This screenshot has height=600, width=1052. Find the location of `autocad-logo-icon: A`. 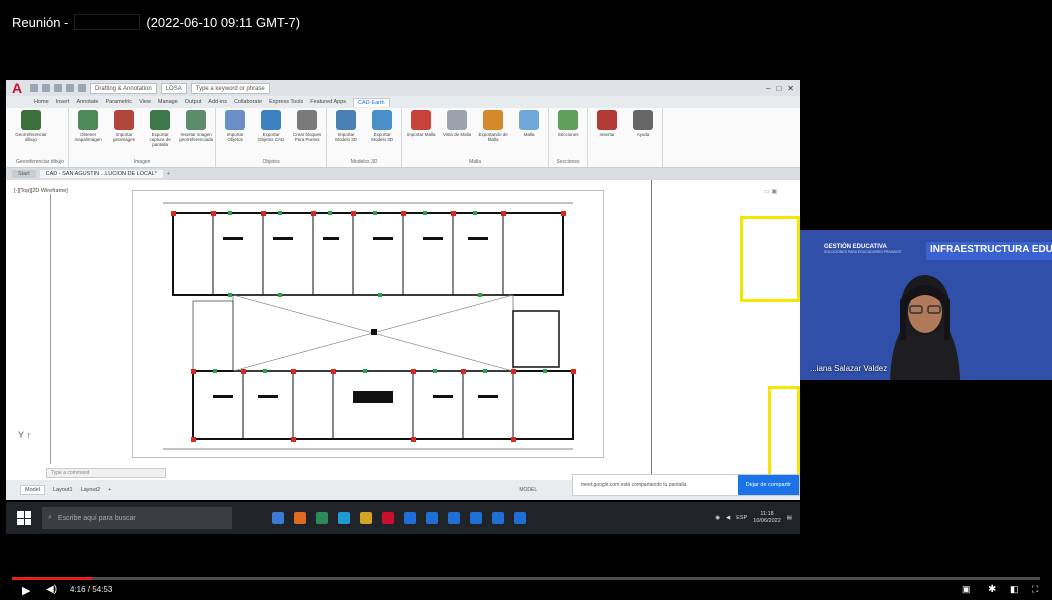

autocad-logo-icon: A is located at coordinates (19, 88).